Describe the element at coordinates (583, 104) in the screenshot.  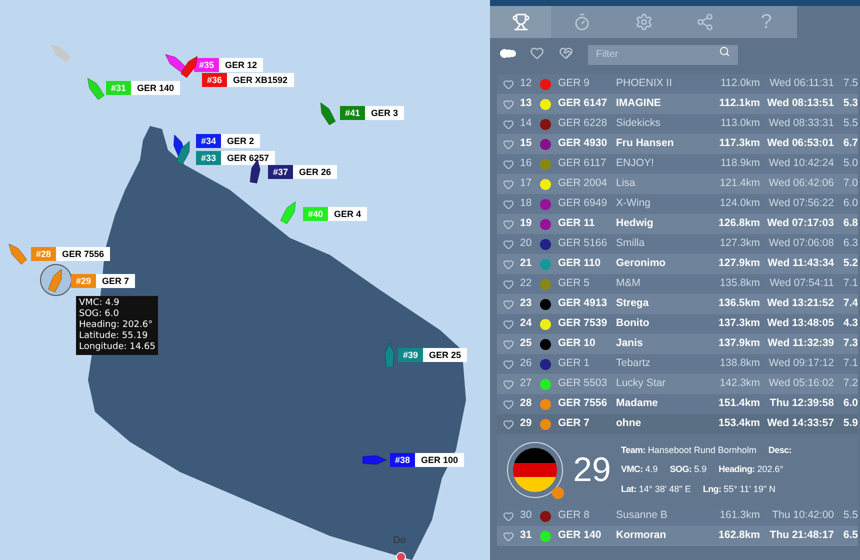
I see `sail-number: GER 6147` at that location.